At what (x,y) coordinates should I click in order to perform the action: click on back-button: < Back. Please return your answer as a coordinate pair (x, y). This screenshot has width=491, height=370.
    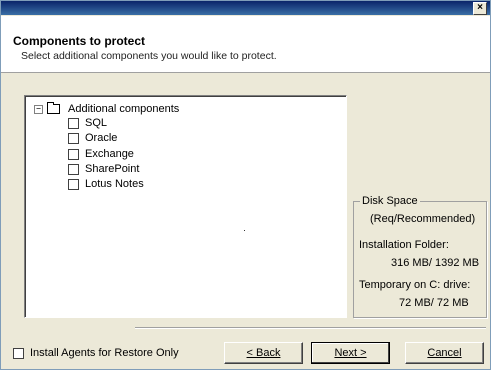
    Looking at the image, I should click on (263, 353).